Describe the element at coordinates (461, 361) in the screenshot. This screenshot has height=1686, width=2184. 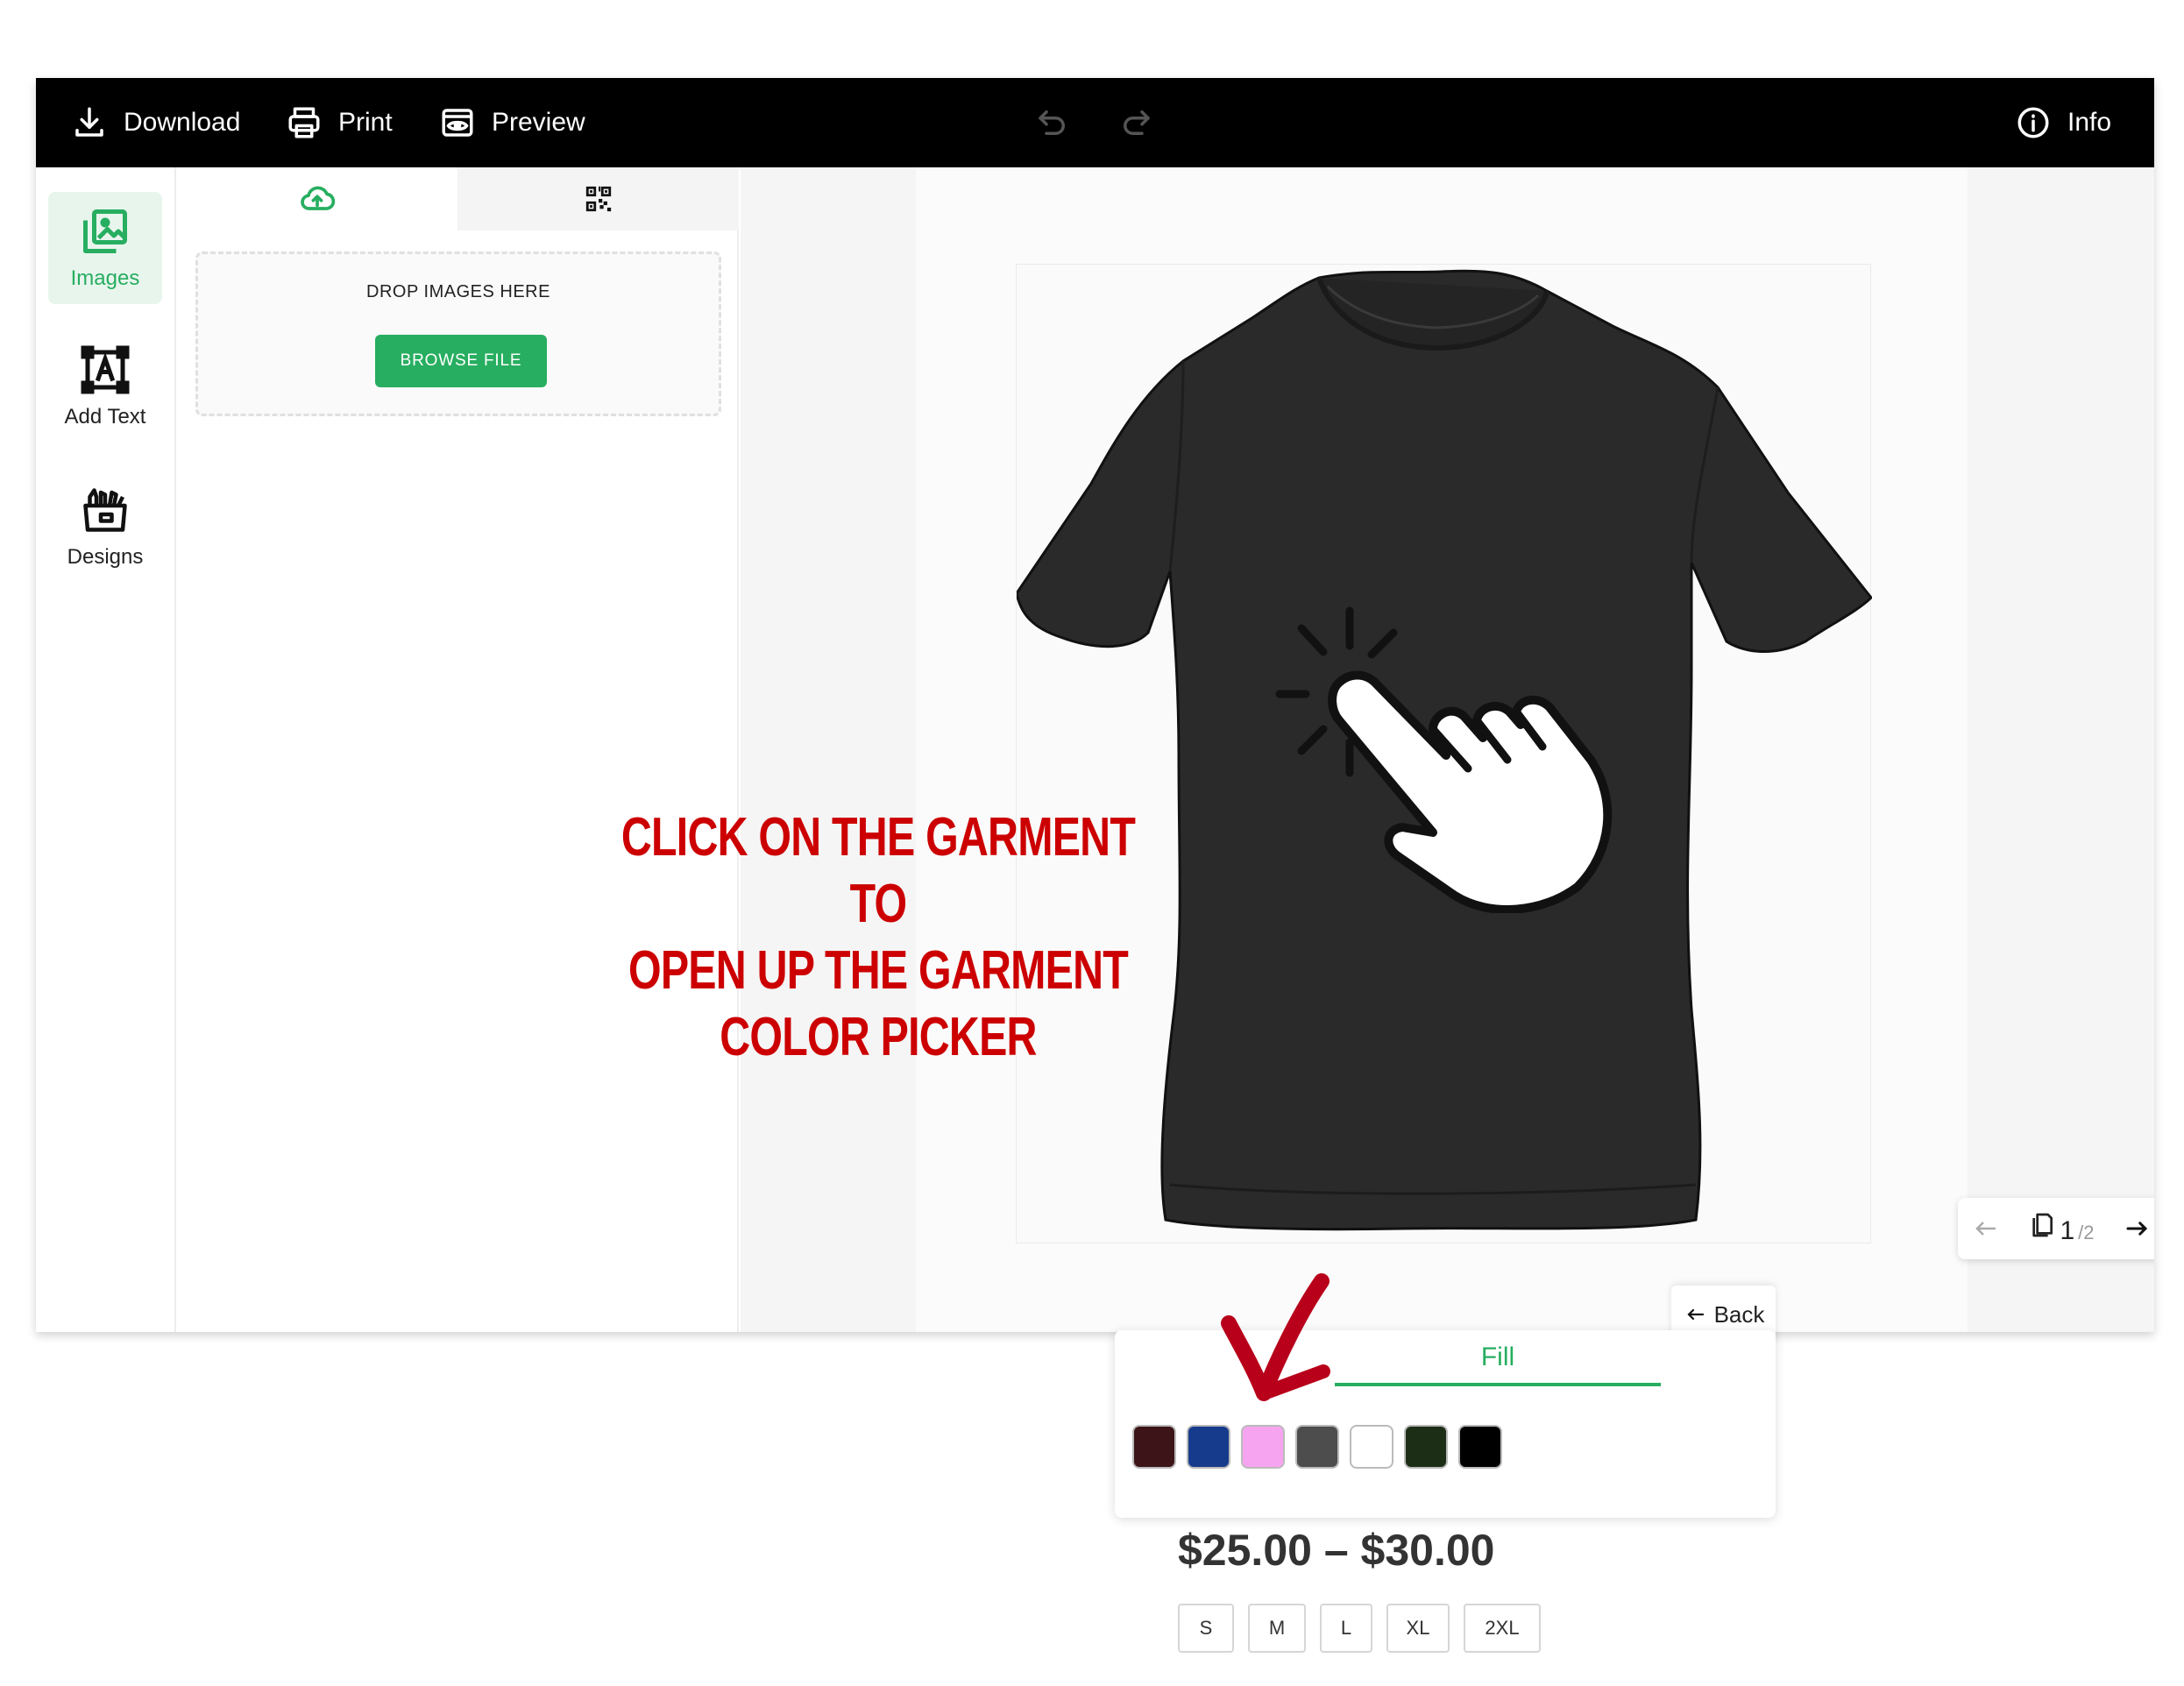
I see `browse-file-button: BROWSE FILE` at that location.